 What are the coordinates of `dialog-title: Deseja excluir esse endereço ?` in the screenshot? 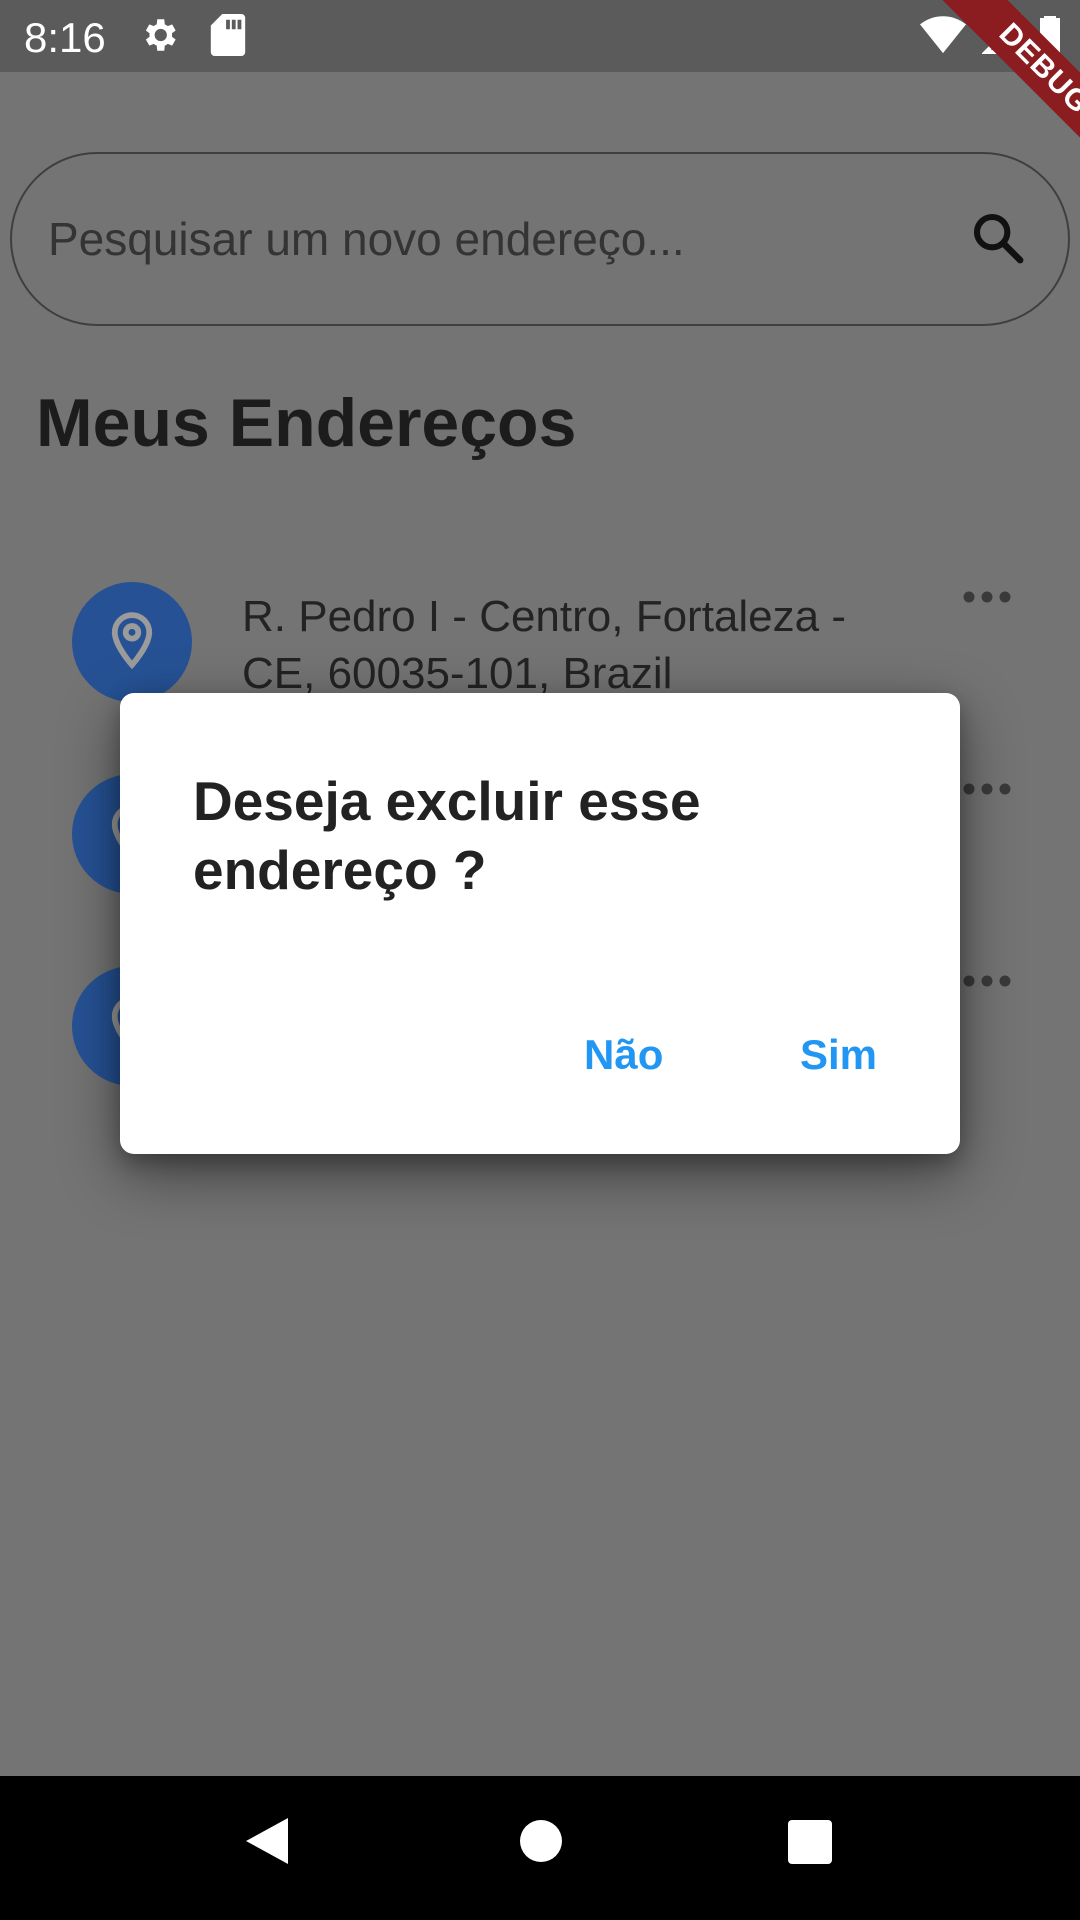 It's located at (447, 835).